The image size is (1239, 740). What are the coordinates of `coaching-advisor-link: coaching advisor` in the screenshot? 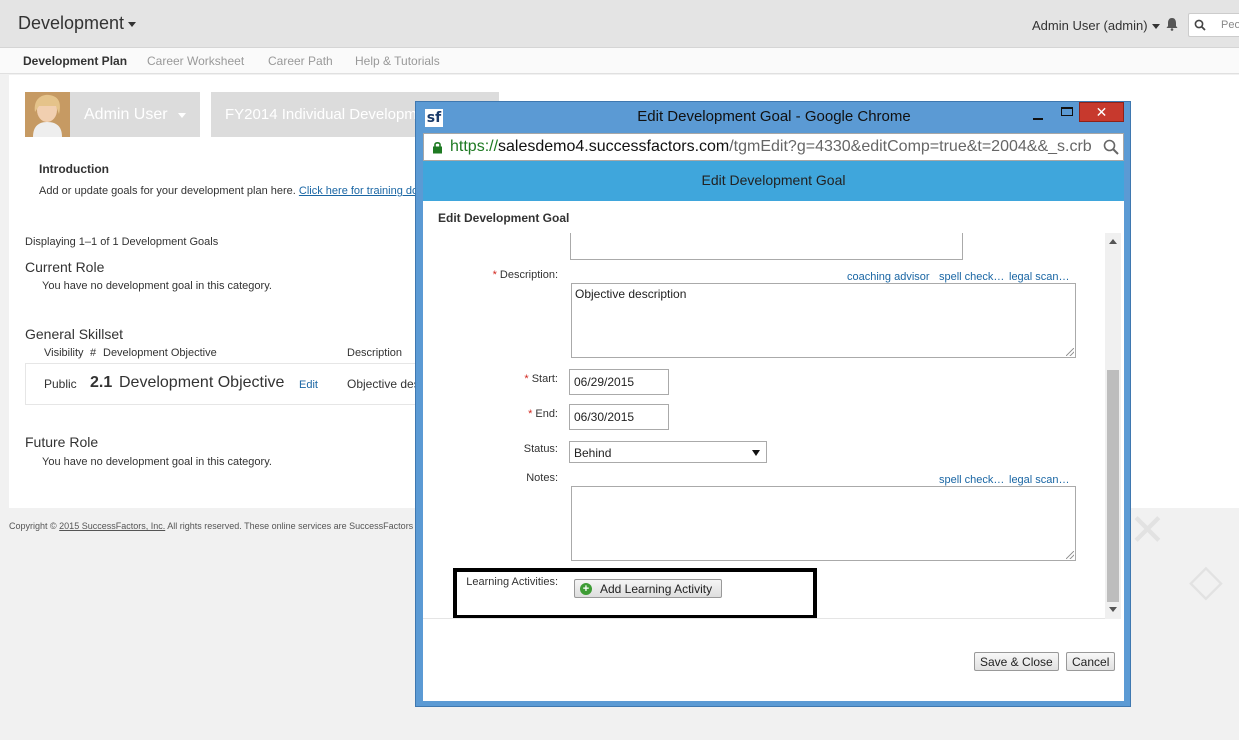 It's located at (888, 277).